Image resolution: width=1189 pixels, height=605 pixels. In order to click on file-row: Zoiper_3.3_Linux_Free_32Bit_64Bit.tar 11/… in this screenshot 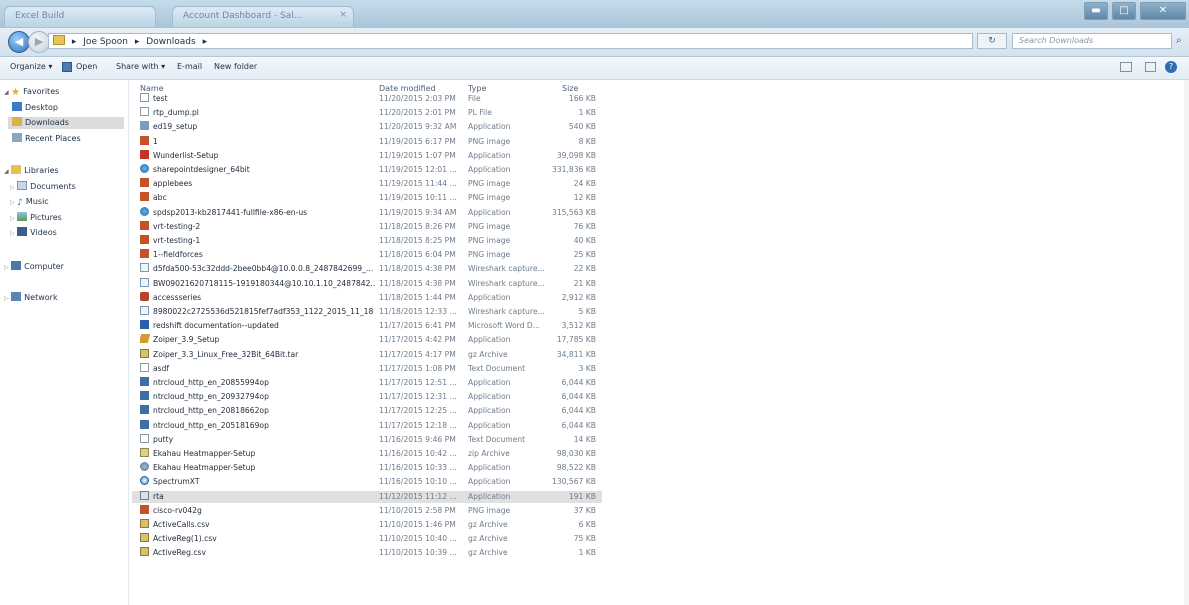, I will do `click(367, 354)`.